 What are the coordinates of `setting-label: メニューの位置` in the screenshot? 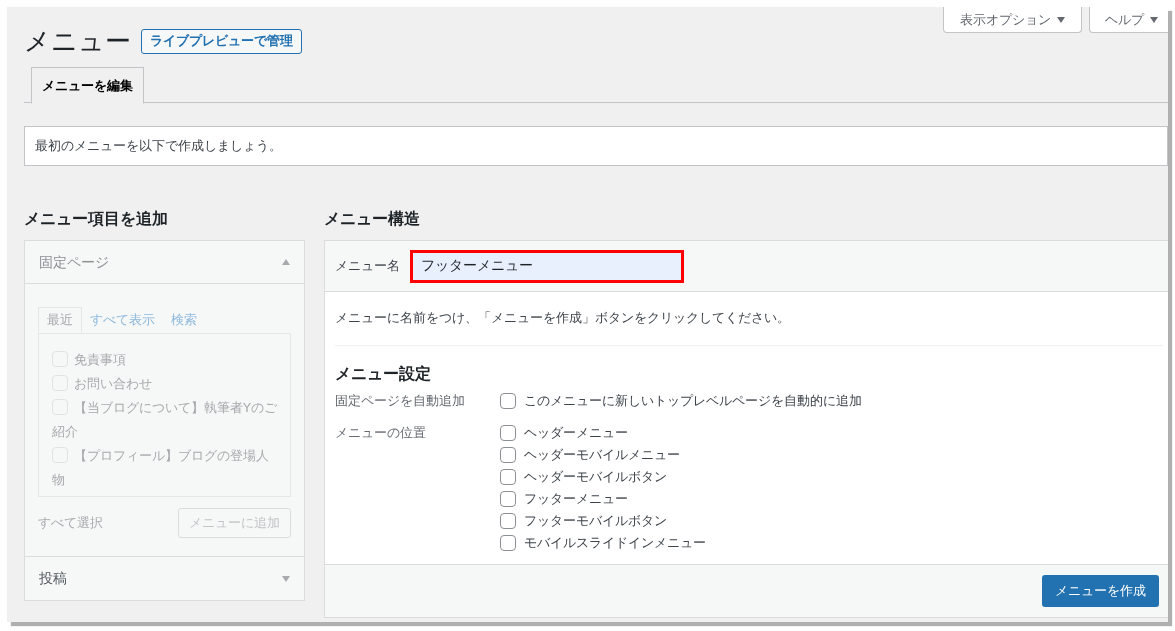 It's located at (381, 432).